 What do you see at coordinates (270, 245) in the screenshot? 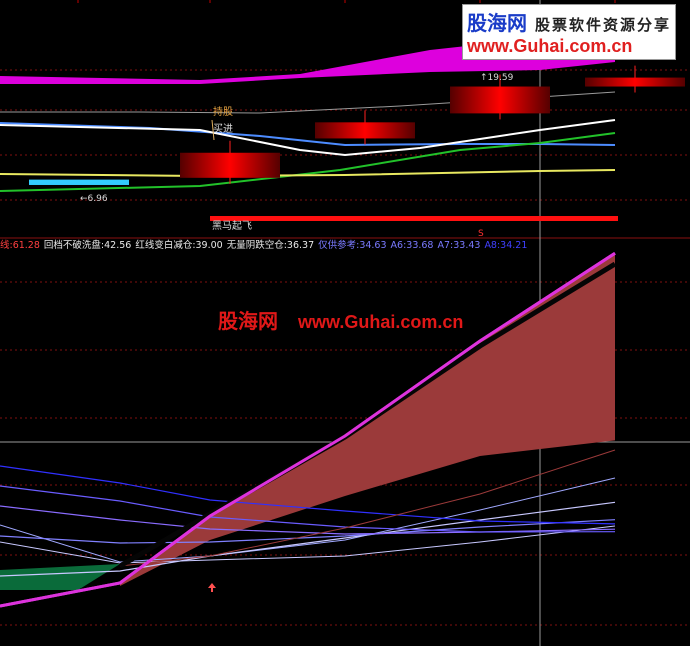
I see `indicator-value-3: 无量阴跌空仓:36.37` at bounding box center [270, 245].